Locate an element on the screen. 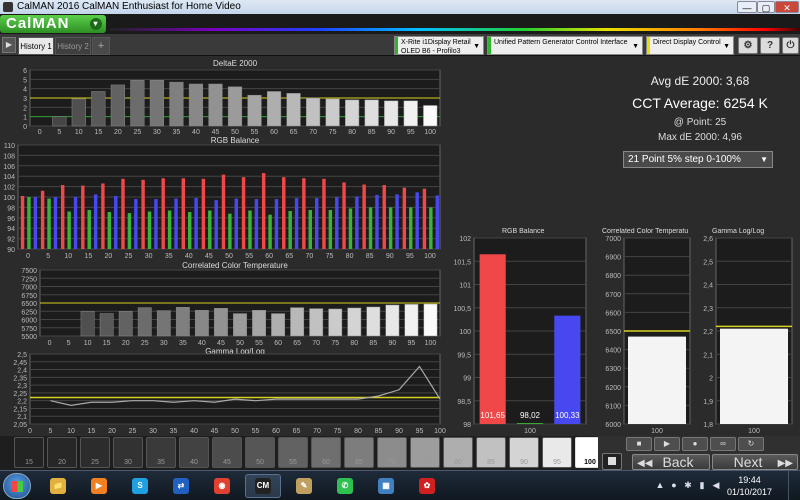 The width and height of the screenshot is (800, 500). tray-expand-icon: ▲ is located at coordinates (660, 485).